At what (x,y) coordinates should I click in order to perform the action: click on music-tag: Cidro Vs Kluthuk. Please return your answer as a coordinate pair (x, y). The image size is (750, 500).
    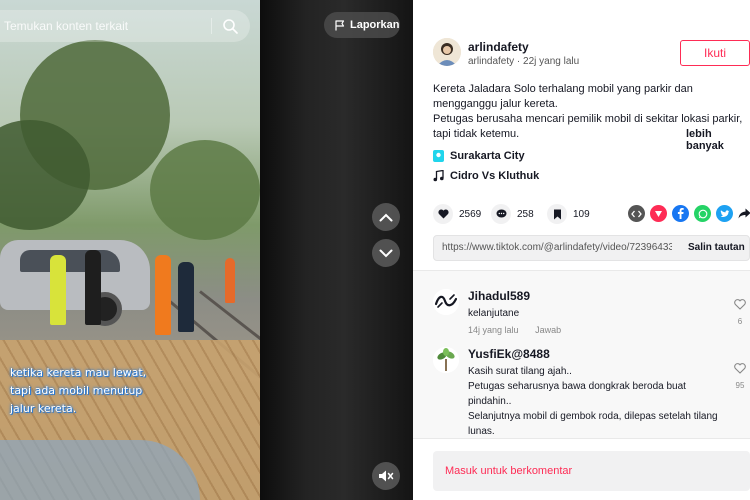
    Looking at the image, I should click on (486, 176).